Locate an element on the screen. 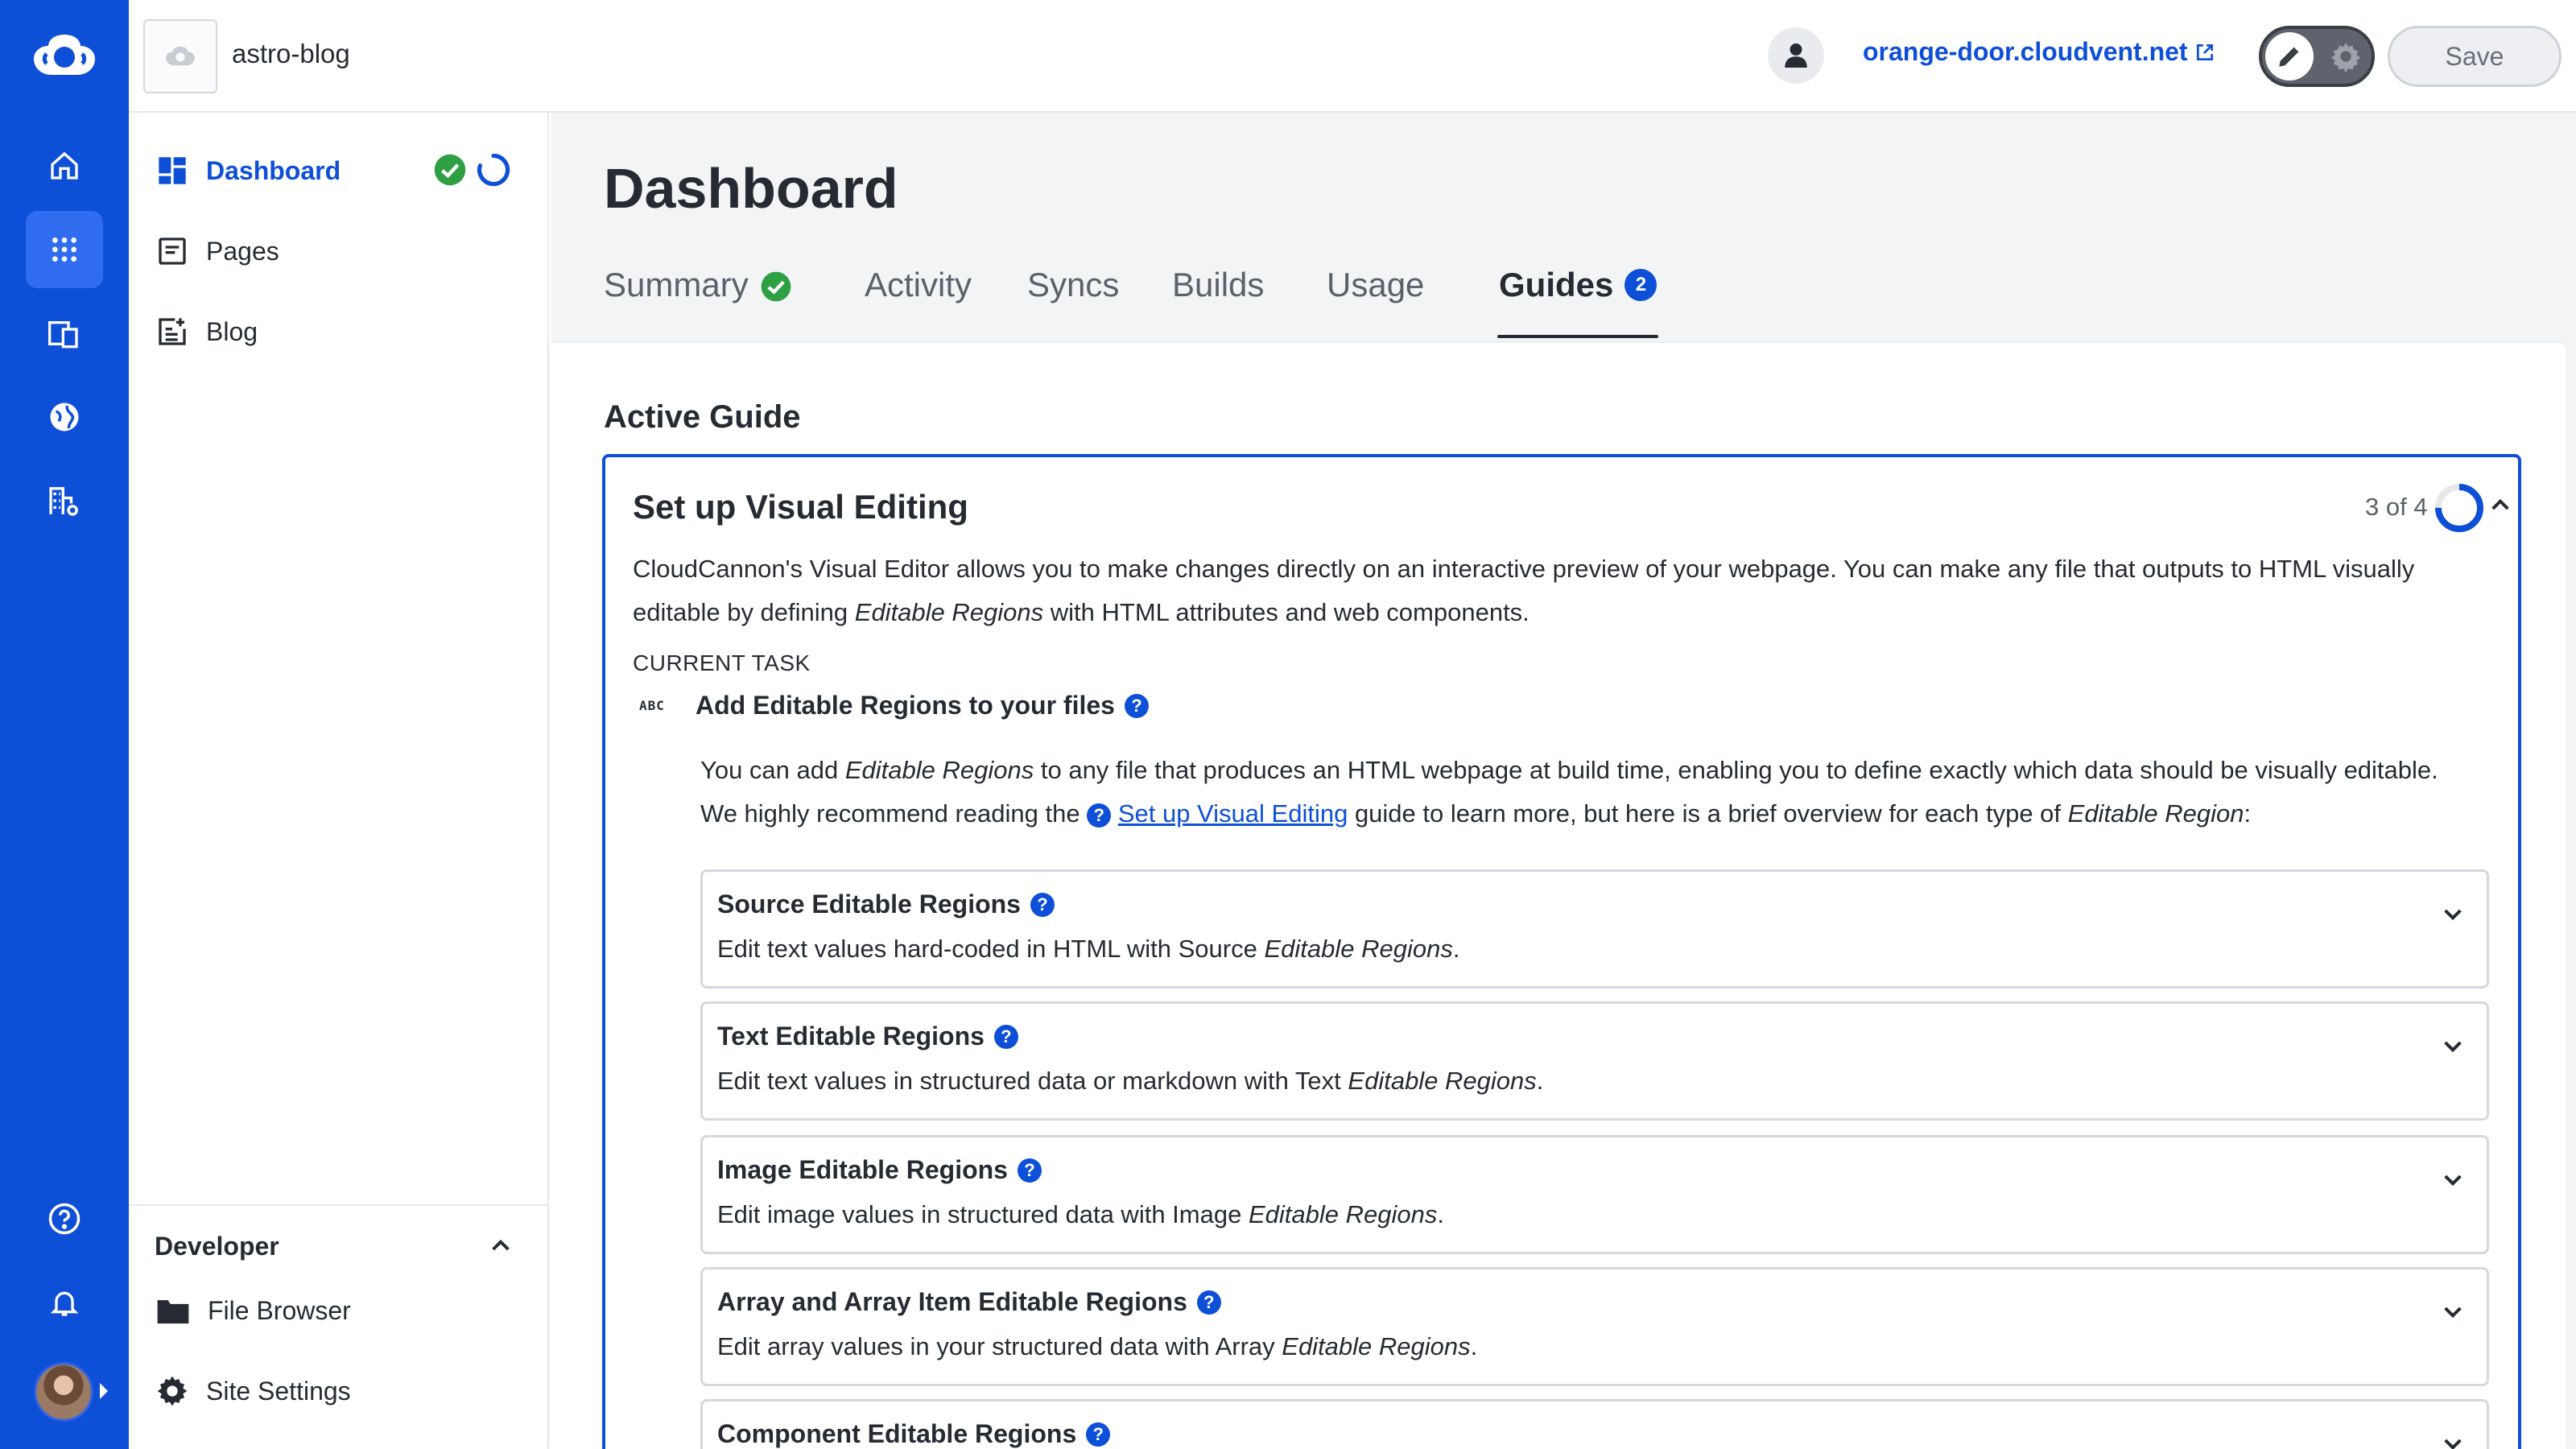 The width and height of the screenshot is (2576, 1449). tab-builds: Builds is located at coordinates (1218, 298).